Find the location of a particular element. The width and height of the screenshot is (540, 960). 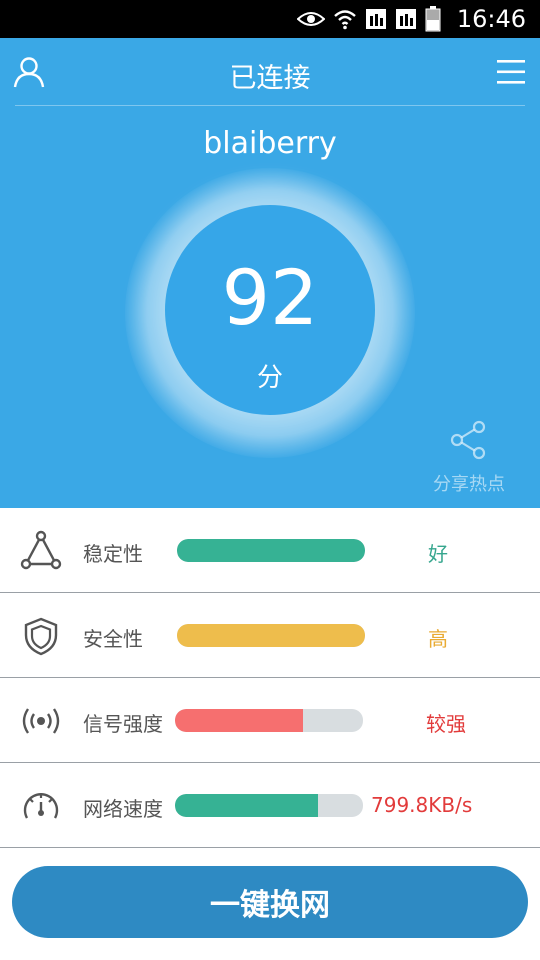

stability-bar is located at coordinates (271, 550).